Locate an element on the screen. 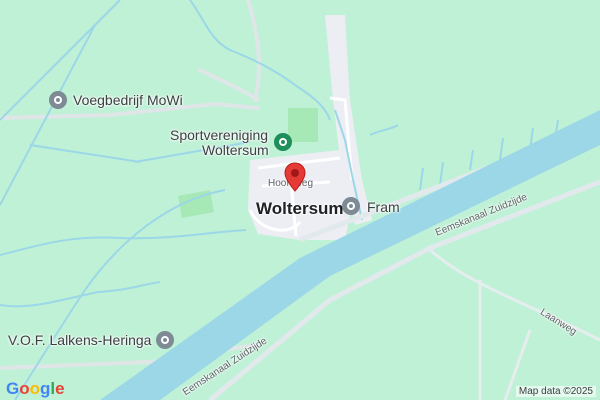 This screenshot has width=600, height=400. location-marker-icon is located at coordinates (295, 177).